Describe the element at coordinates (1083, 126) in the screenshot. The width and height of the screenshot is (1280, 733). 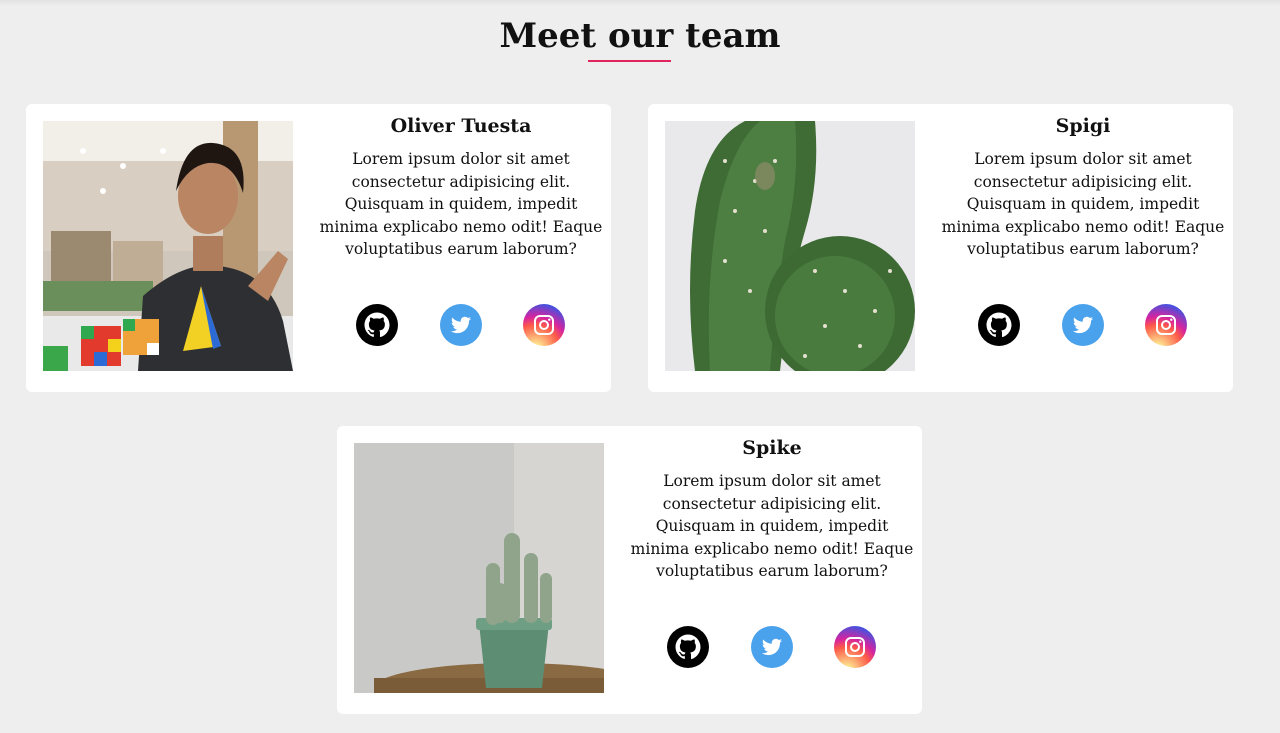
I see `member-name: Spigi` at that location.